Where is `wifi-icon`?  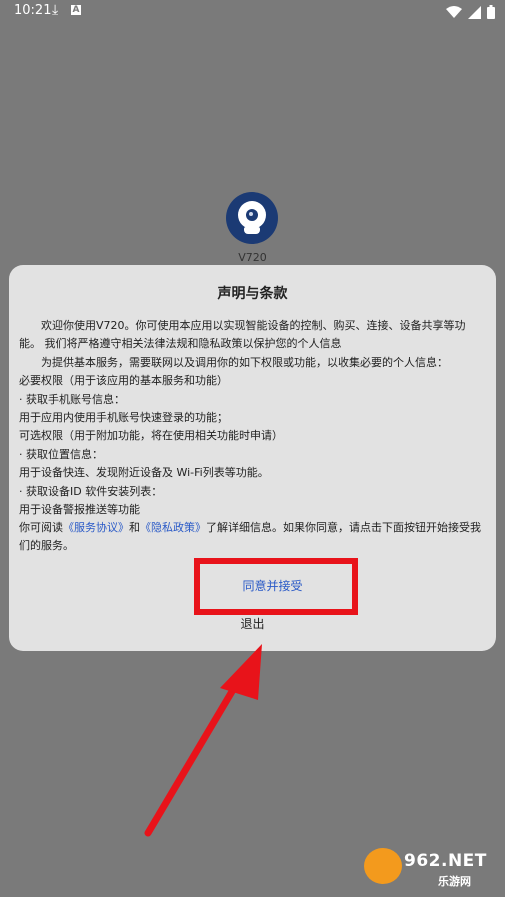
wifi-icon is located at coordinates (454, 12).